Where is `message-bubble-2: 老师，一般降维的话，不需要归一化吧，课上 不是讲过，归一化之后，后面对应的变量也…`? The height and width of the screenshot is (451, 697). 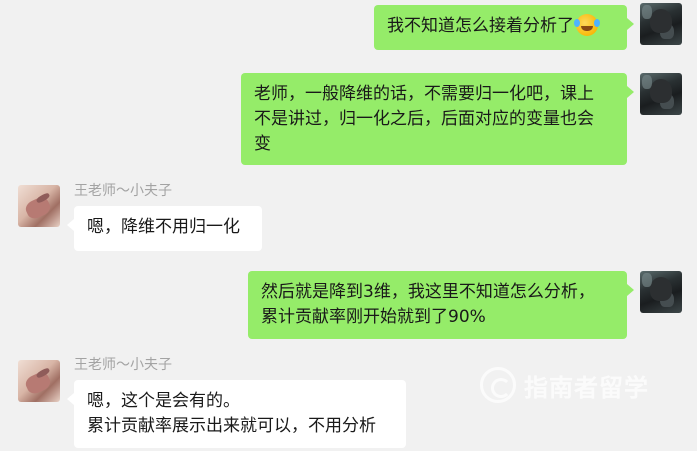
message-bubble-2: 老师，一般降维的话，不需要归一化吧，课上 不是讲过，归一化之后，后面对应的变量也… is located at coordinates (437, 119).